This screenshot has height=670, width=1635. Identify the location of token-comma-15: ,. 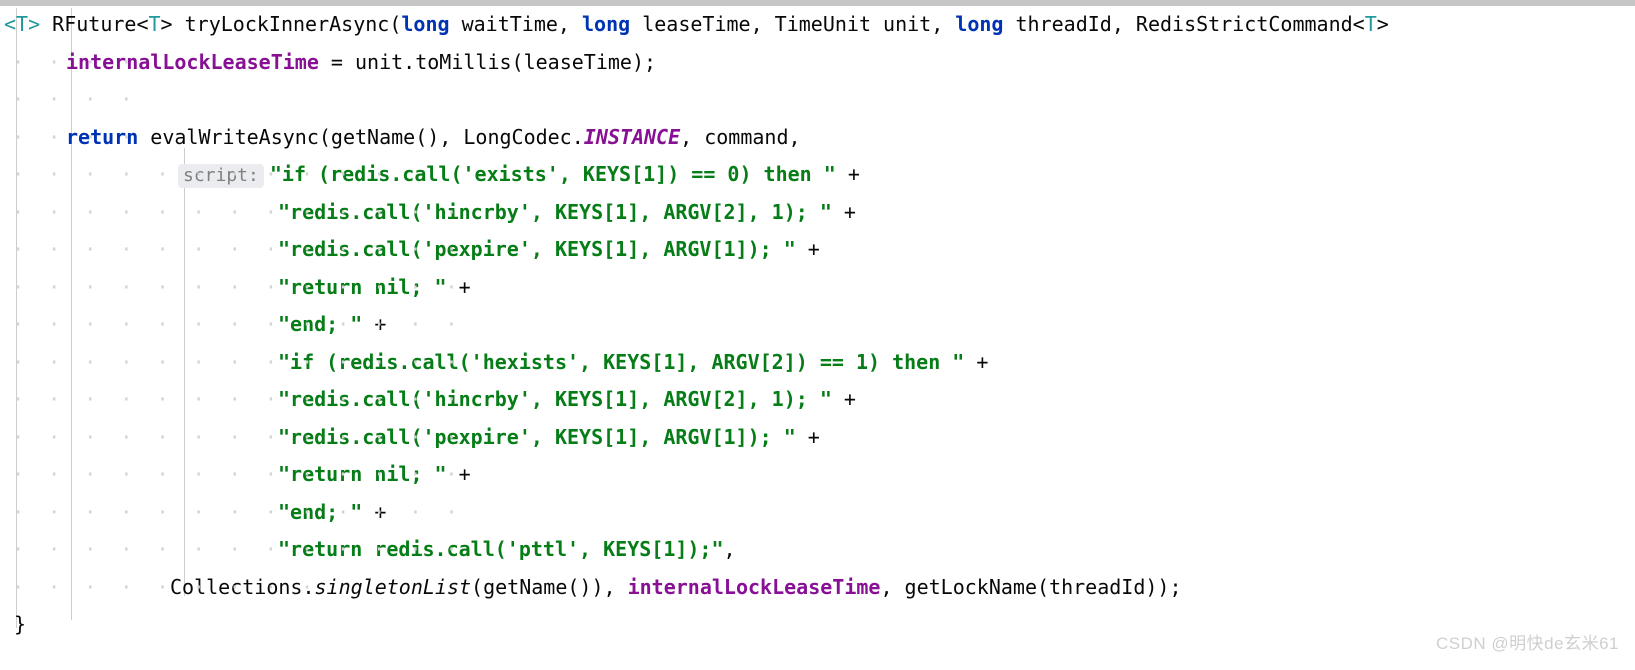
(729, 549).